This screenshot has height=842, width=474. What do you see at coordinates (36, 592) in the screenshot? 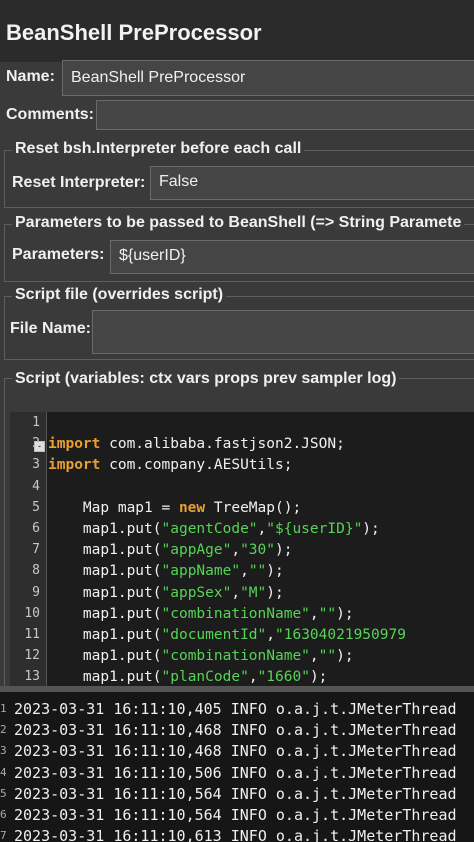
I see `line-number: 9` at bounding box center [36, 592].